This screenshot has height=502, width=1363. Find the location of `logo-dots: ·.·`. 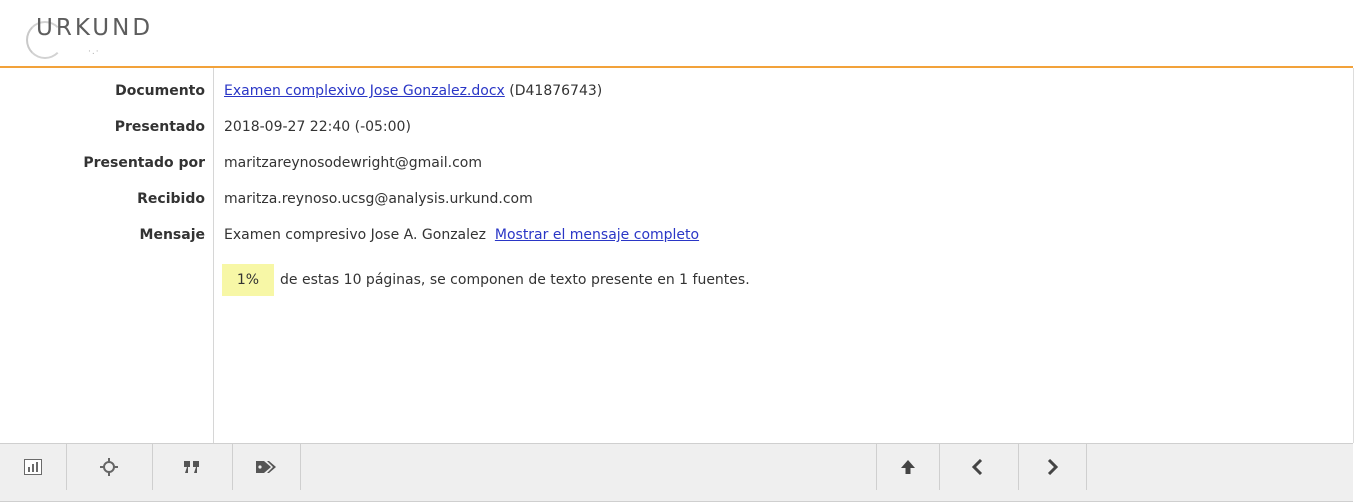

logo-dots: ·.· is located at coordinates (94, 52).